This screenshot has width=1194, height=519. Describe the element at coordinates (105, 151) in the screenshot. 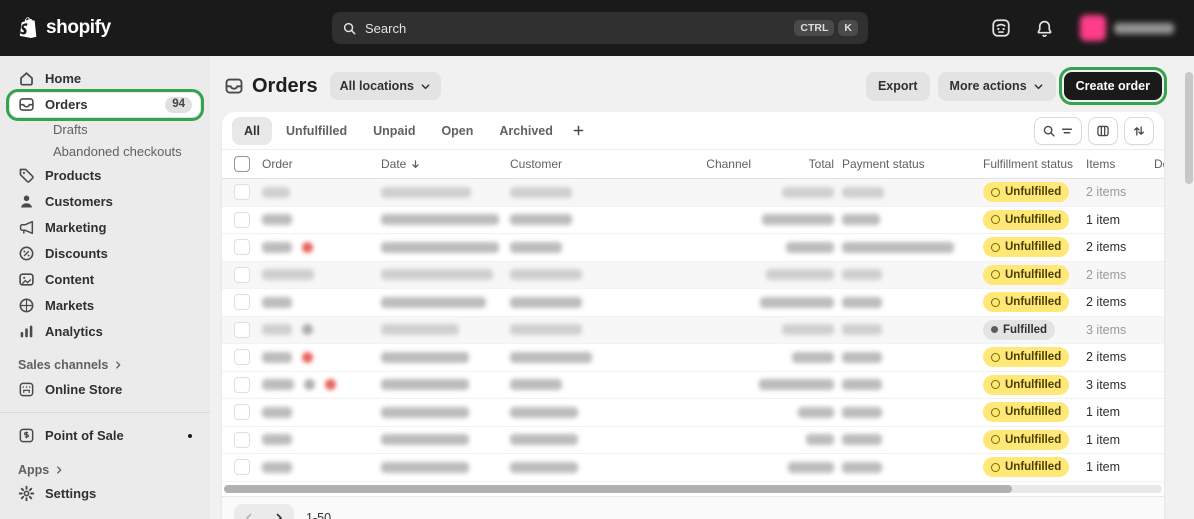

I see `sidebar-item-abandoned-checkouts: Abandoned checkouts` at that location.